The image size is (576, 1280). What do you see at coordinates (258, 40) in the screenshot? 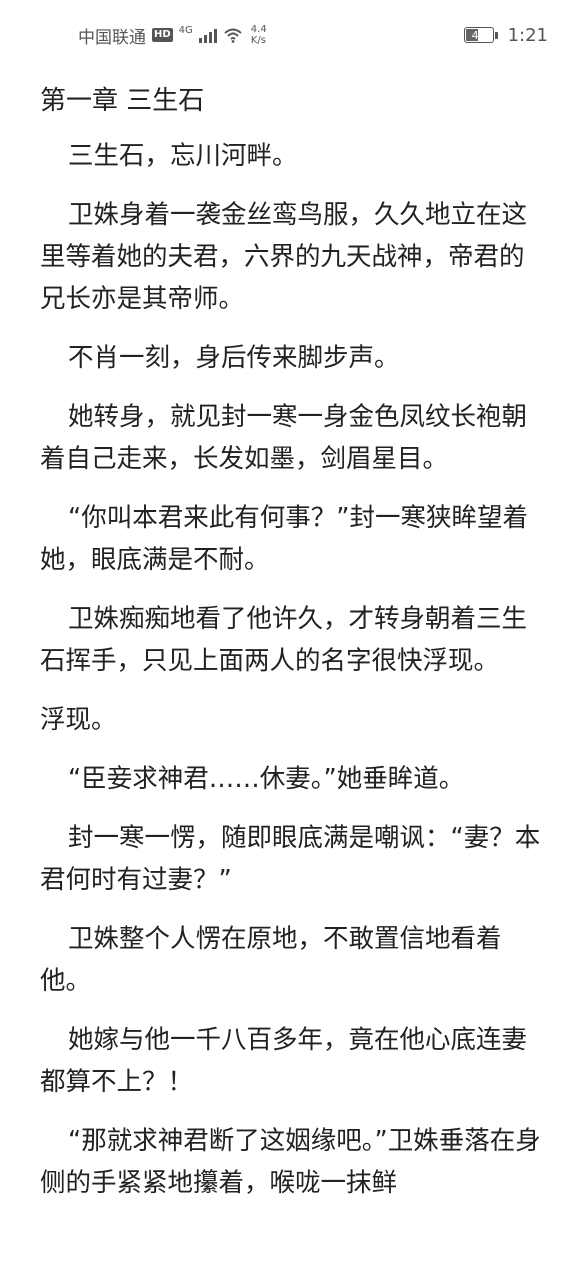
I see `network-speed-unit: K/s` at bounding box center [258, 40].